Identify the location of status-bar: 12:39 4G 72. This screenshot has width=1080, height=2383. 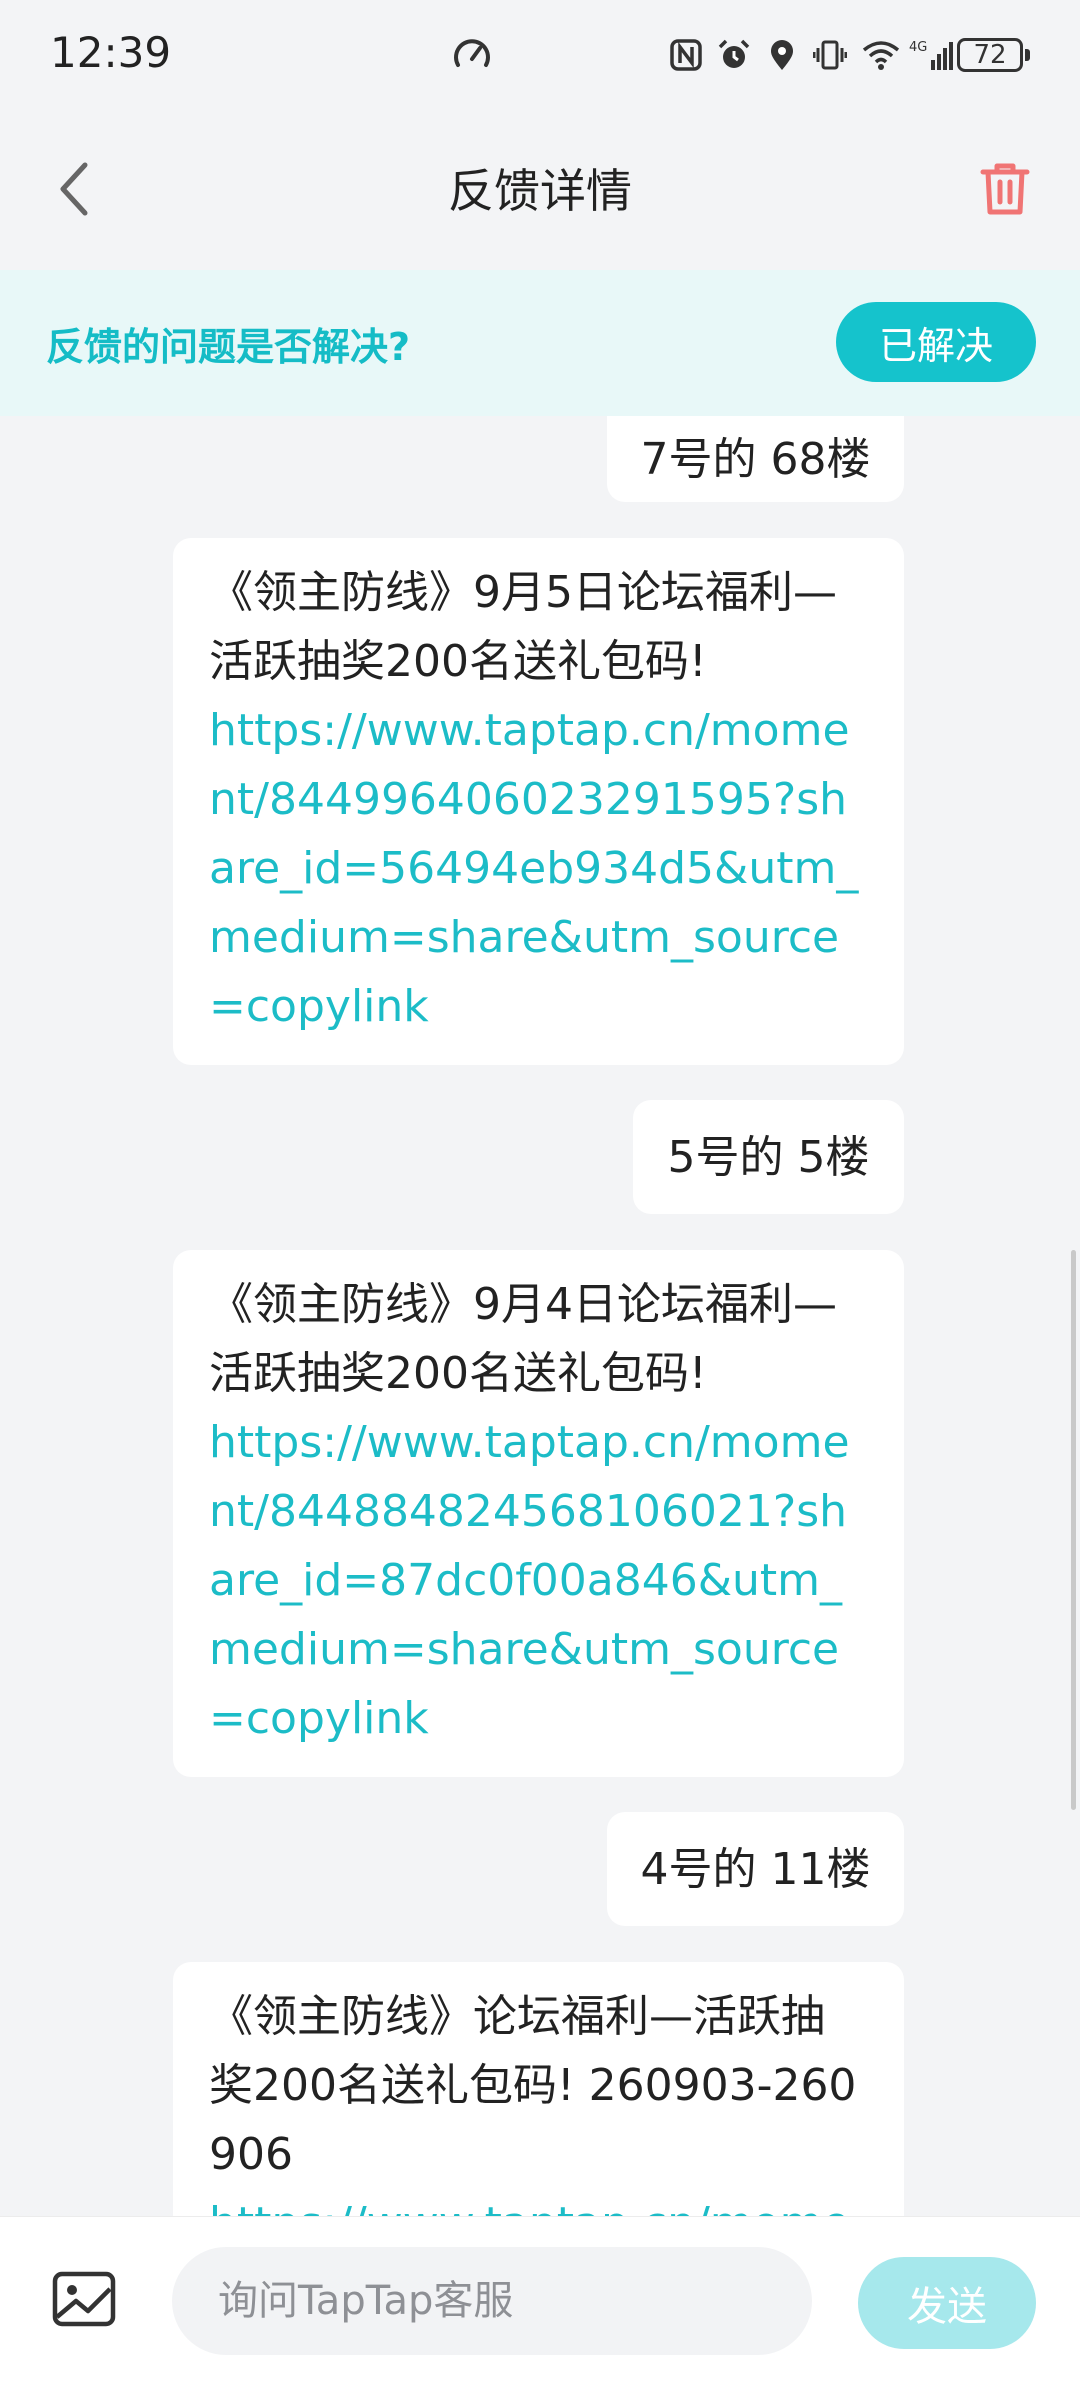
(540, 55).